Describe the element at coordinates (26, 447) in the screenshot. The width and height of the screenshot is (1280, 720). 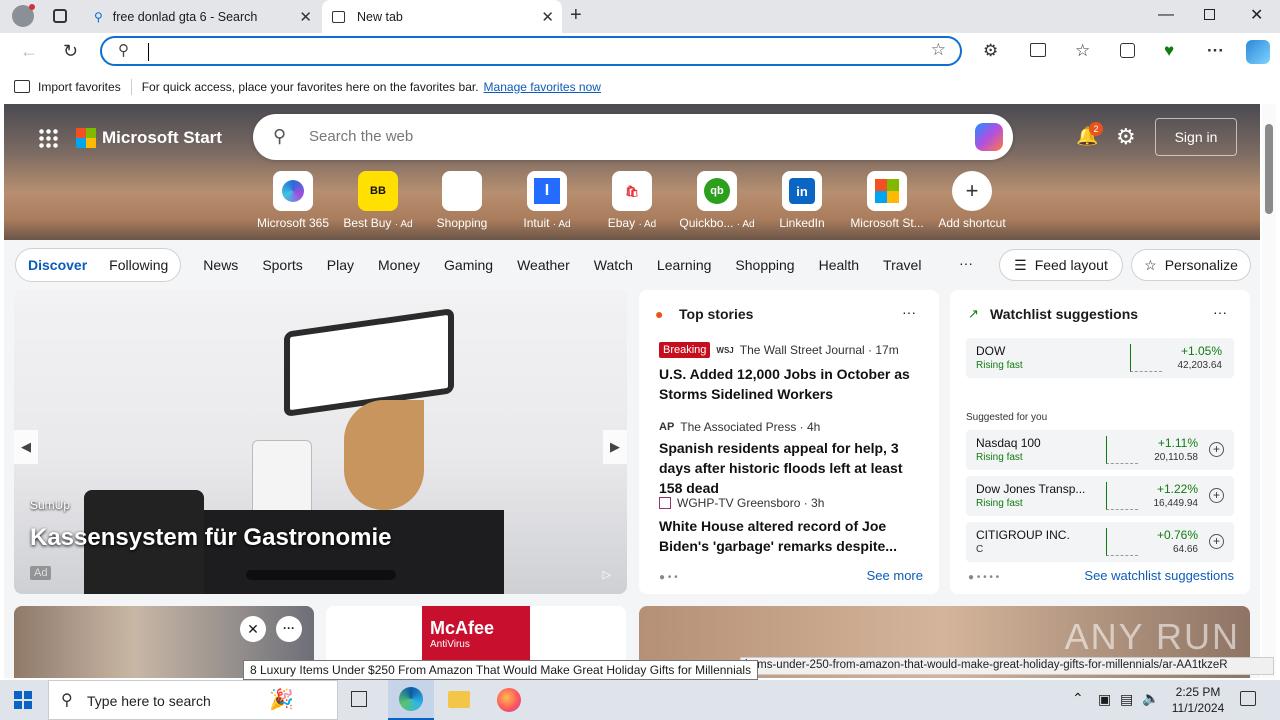
I see `carousel-prev-icon: ◀` at that location.